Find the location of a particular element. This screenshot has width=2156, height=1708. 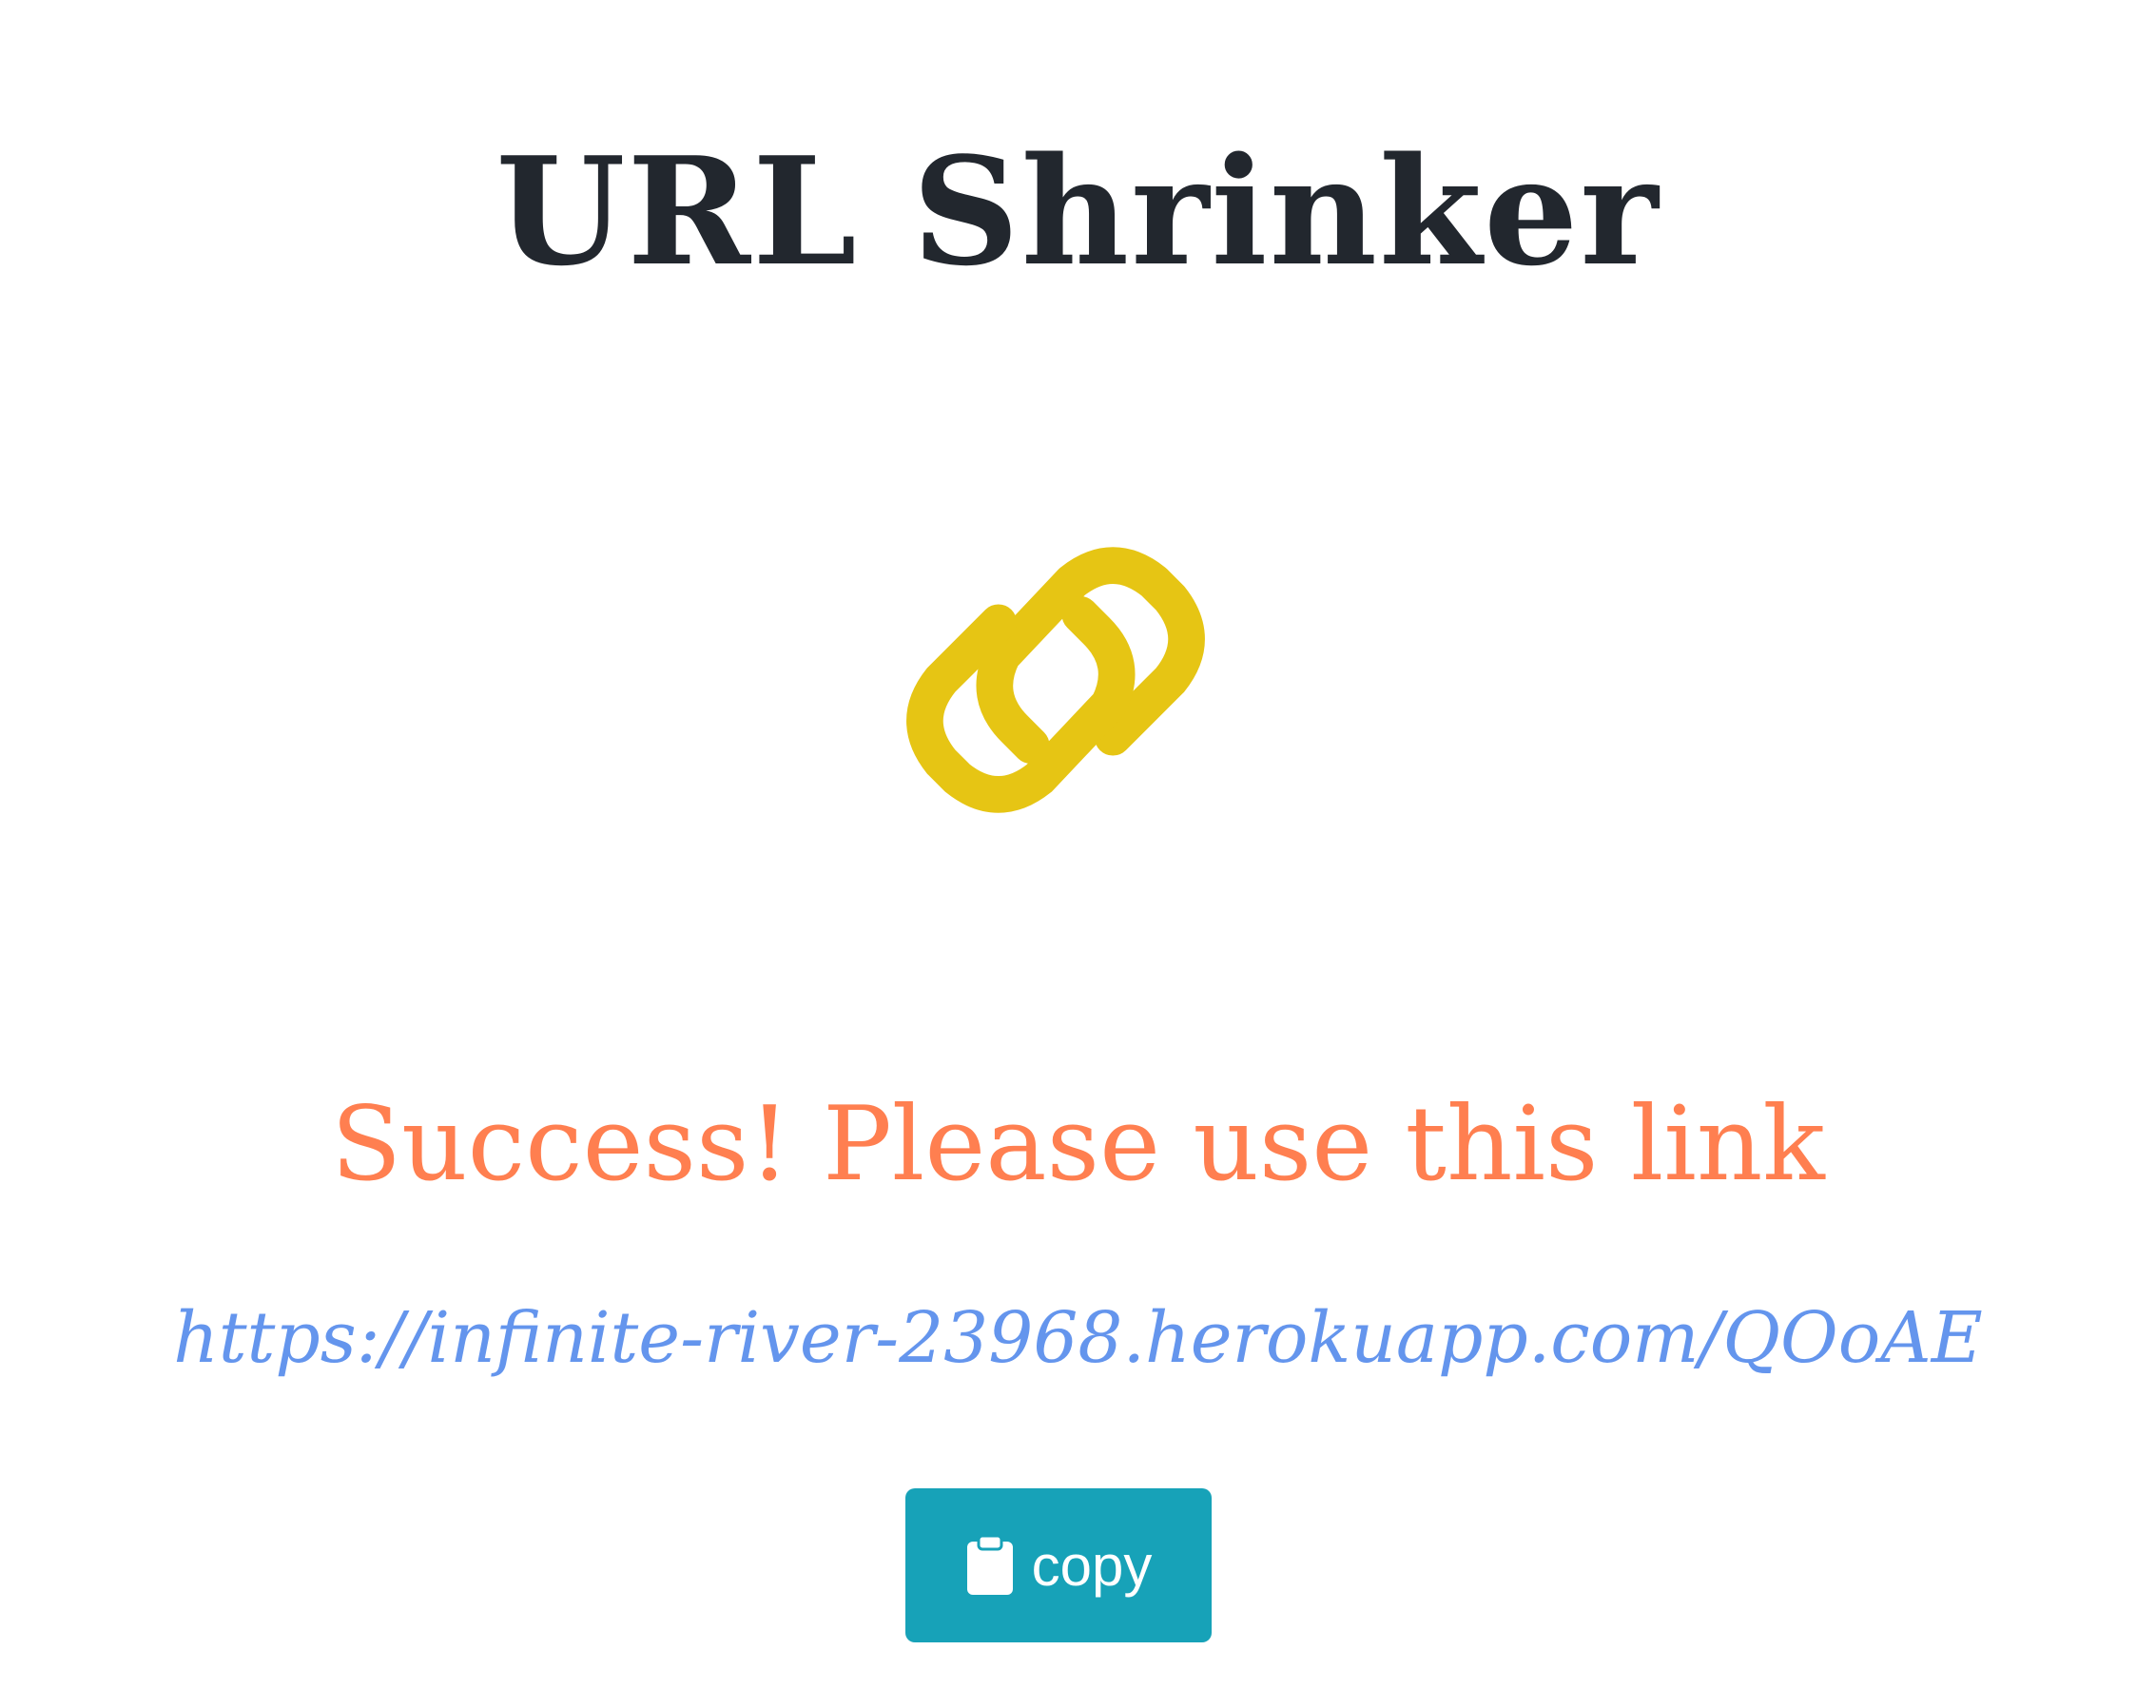

link-icon is located at coordinates (1055, 680).